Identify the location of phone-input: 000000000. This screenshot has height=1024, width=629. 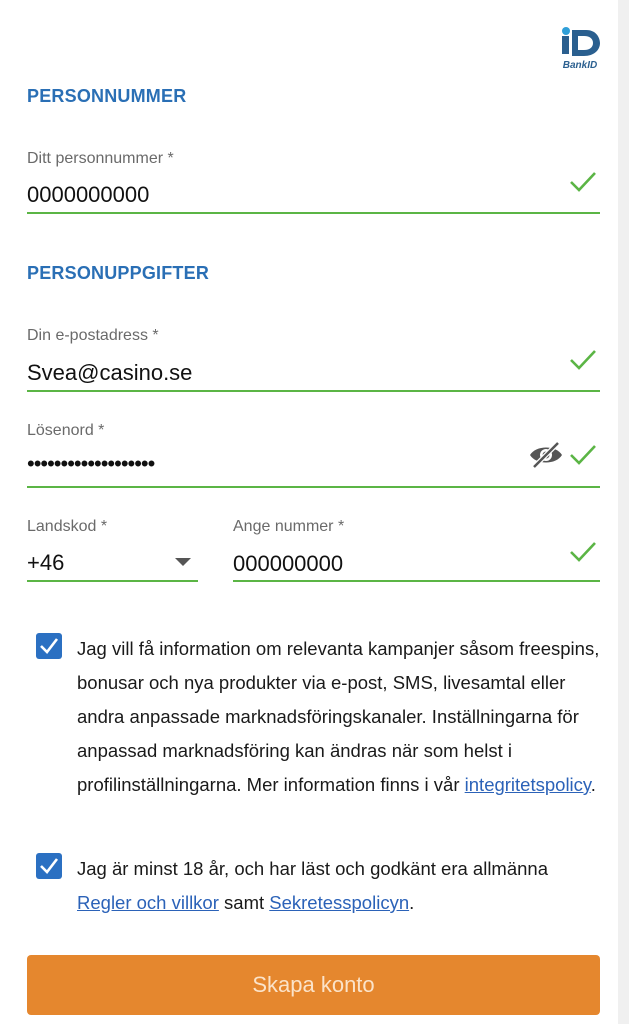
(288, 564).